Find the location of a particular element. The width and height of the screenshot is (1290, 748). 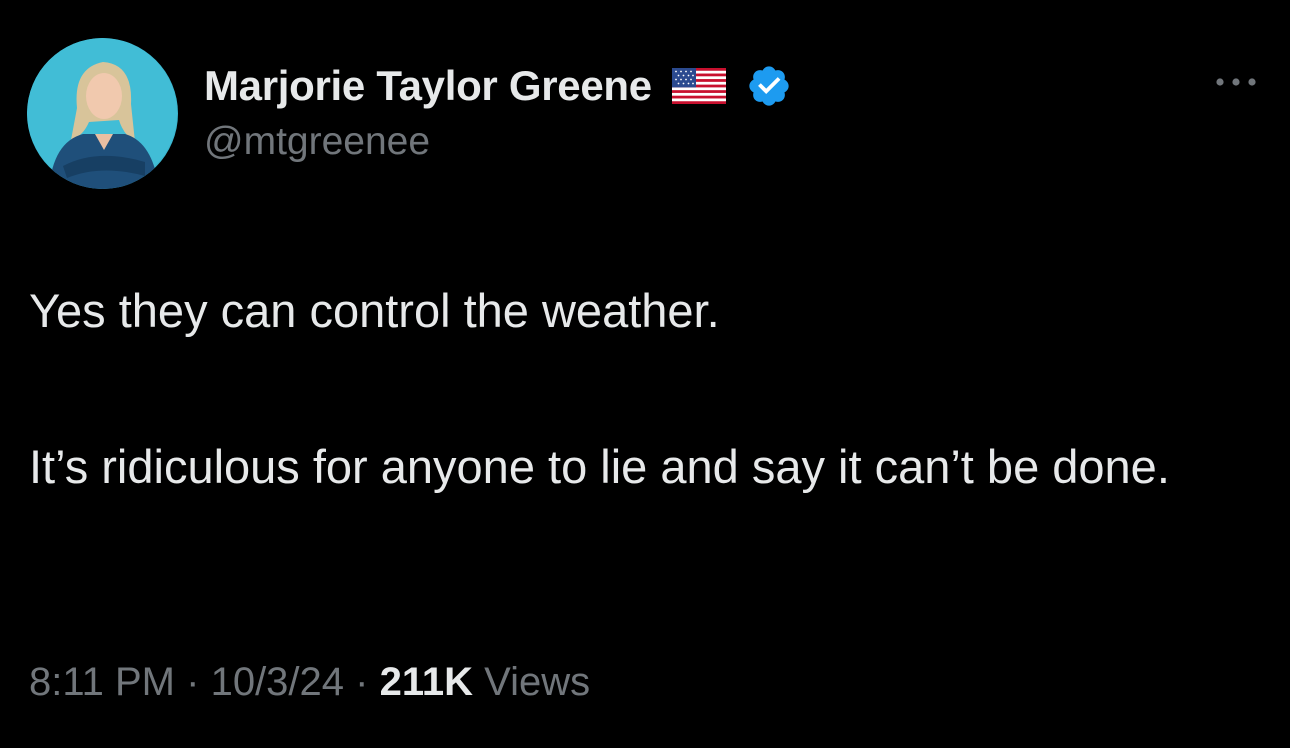

more-options-icon is located at coordinates (1236, 82).